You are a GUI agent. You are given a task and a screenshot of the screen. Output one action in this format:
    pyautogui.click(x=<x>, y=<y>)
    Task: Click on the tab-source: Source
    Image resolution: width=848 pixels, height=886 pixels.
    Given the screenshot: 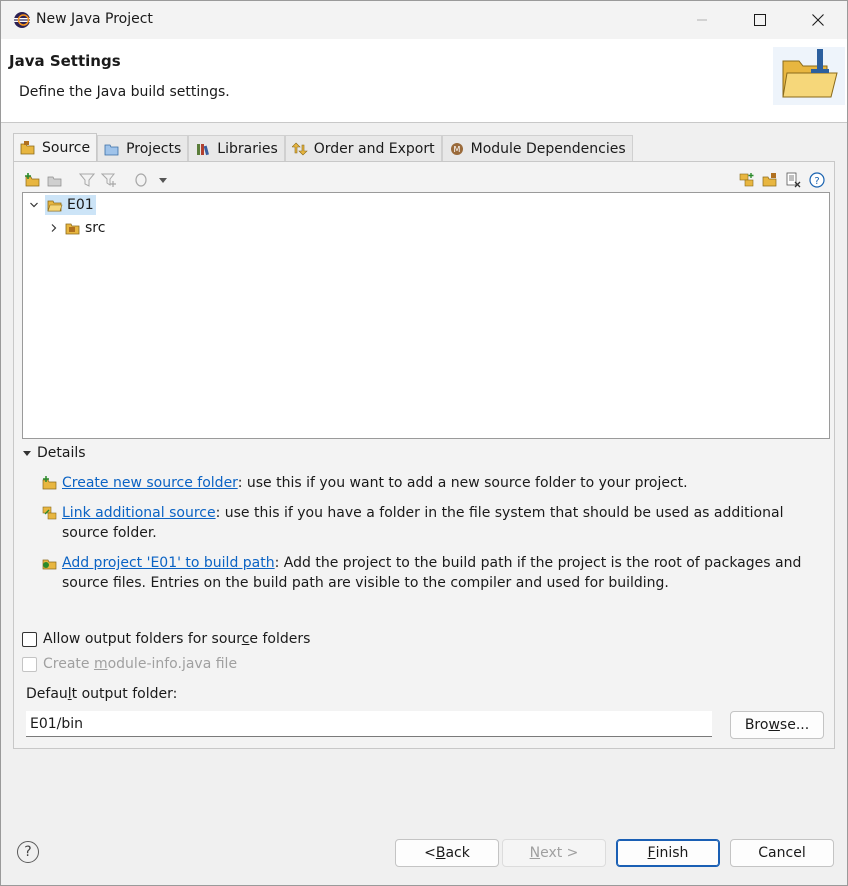 What is the action you would take?
    pyautogui.click(x=55, y=147)
    